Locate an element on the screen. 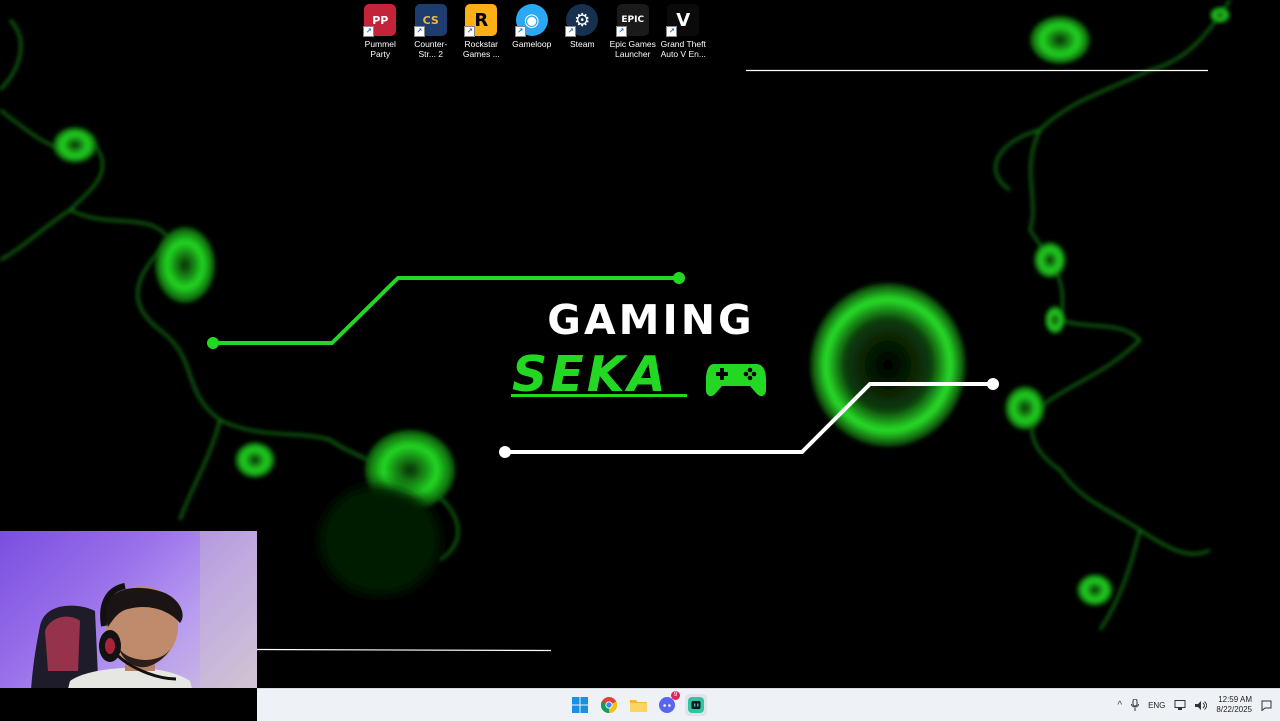 The width and height of the screenshot is (1280, 721). logo-gaming-text: GAMING is located at coordinates (650, 320).